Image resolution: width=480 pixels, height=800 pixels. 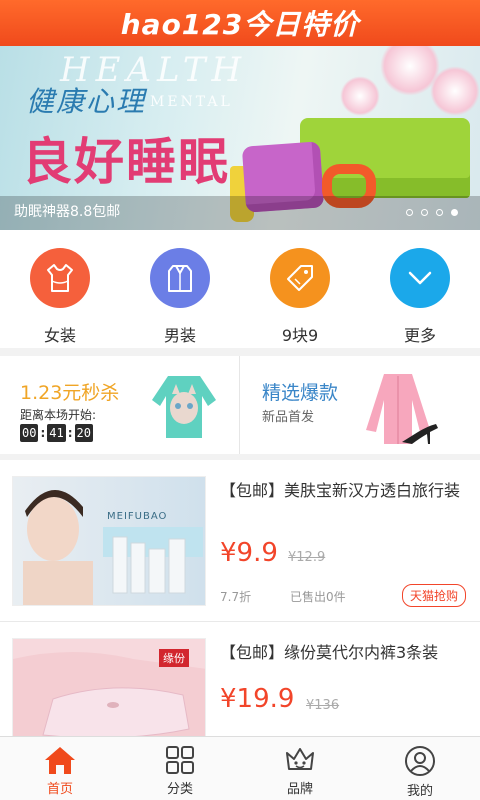 I want to click on high-heel-image, so click(x=420, y=434).